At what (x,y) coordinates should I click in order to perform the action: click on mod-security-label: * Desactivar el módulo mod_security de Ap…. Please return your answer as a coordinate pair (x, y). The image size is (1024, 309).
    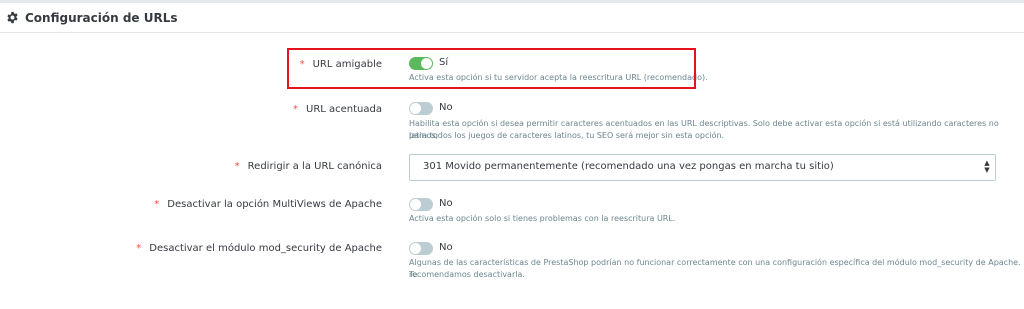
    Looking at the image, I should click on (259, 248).